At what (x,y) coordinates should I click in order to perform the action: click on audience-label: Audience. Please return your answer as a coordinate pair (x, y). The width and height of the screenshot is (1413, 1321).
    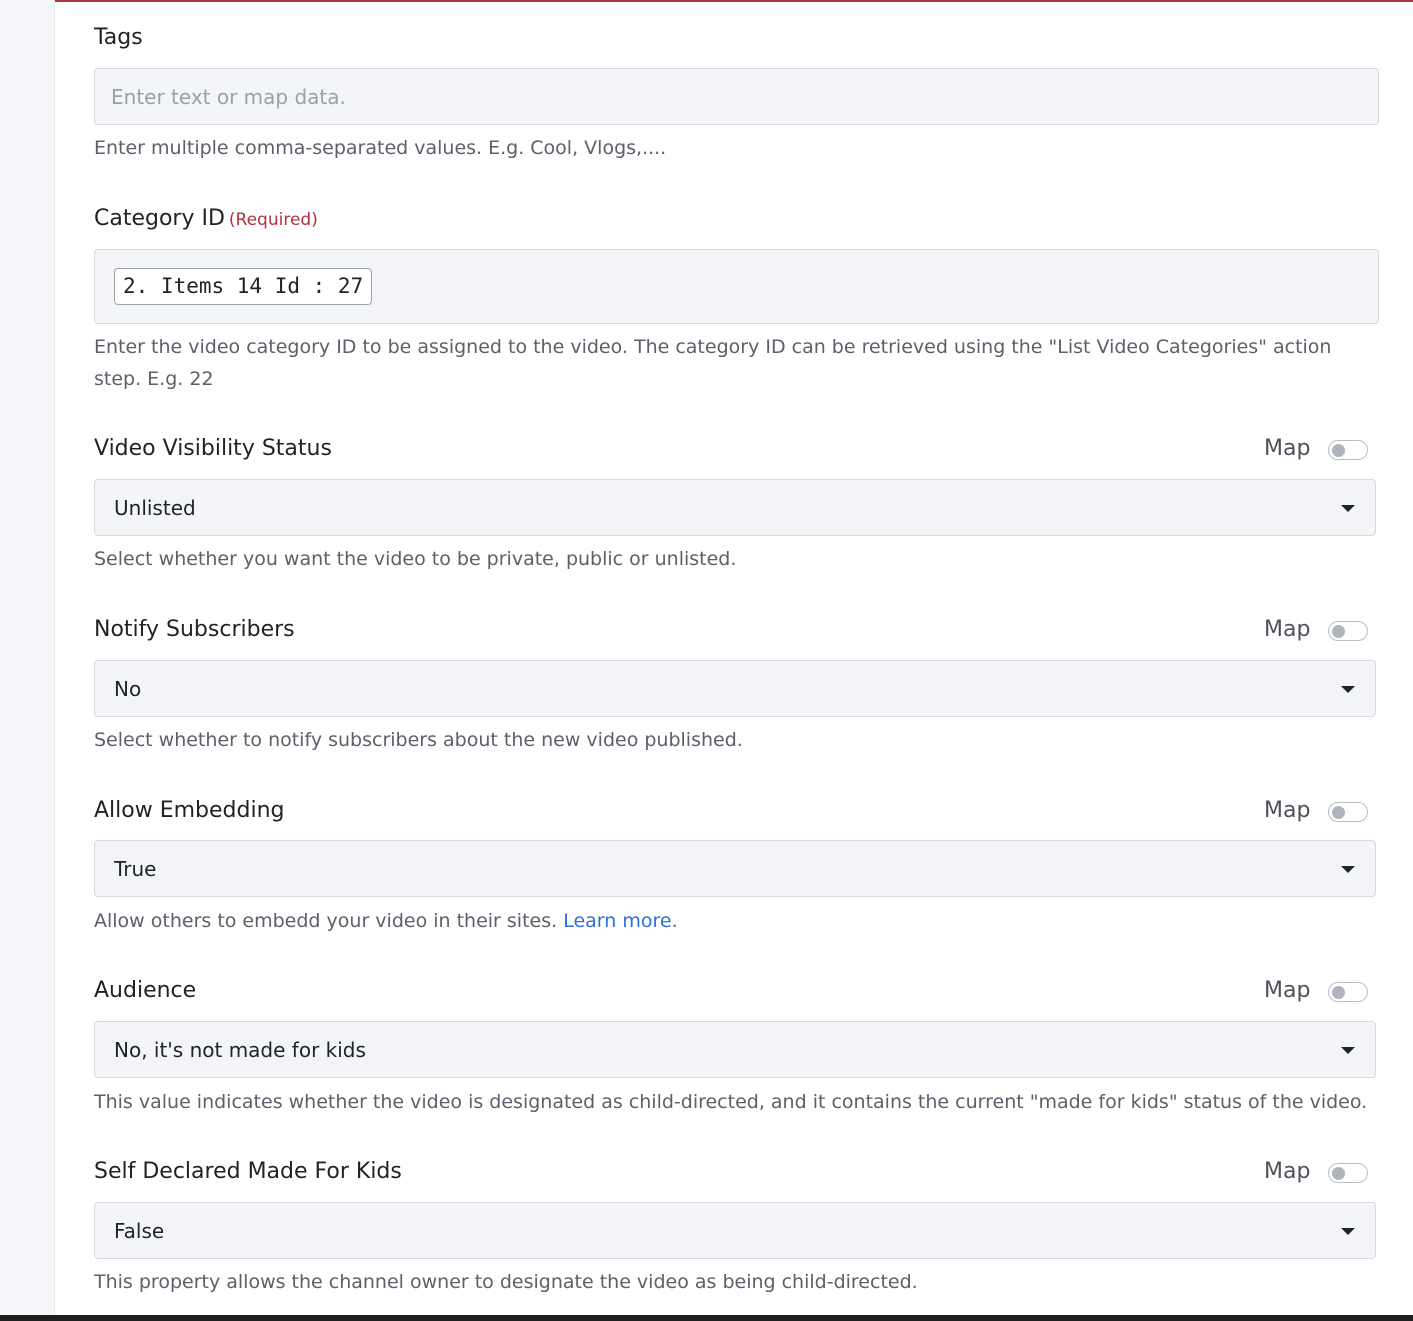
    Looking at the image, I should click on (145, 990).